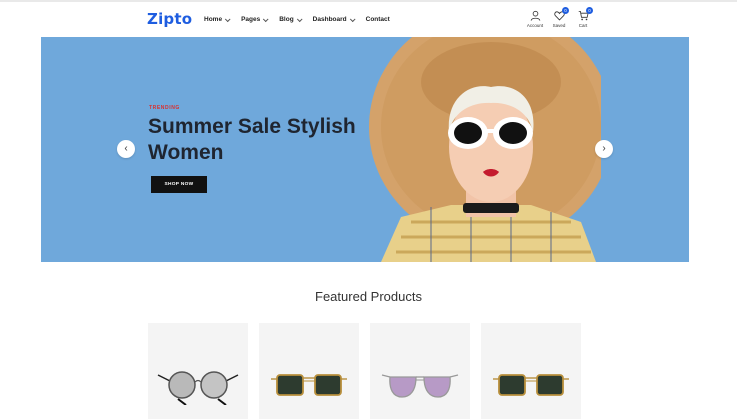 This screenshot has width=737, height=419. I want to click on product-grid, so click(370, 371).